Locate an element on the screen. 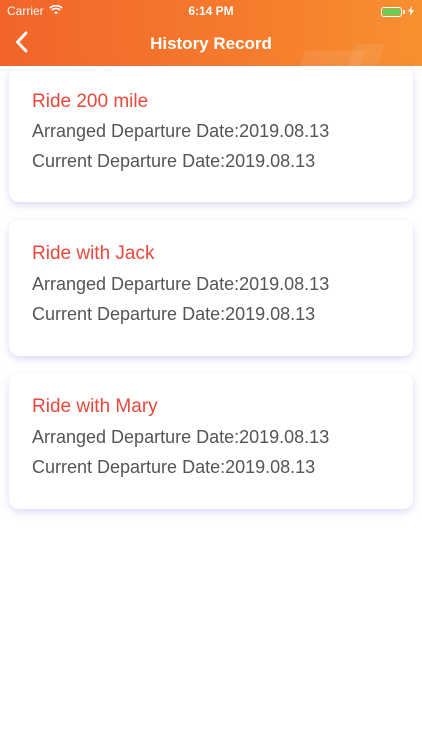  page-title: History Record is located at coordinates (211, 43).